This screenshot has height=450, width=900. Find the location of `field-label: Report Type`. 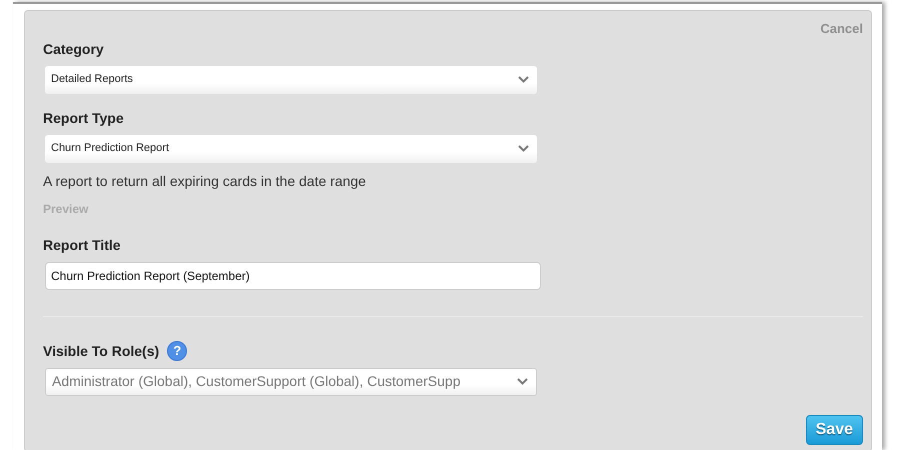

field-label: Report Type is located at coordinates (83, 118).